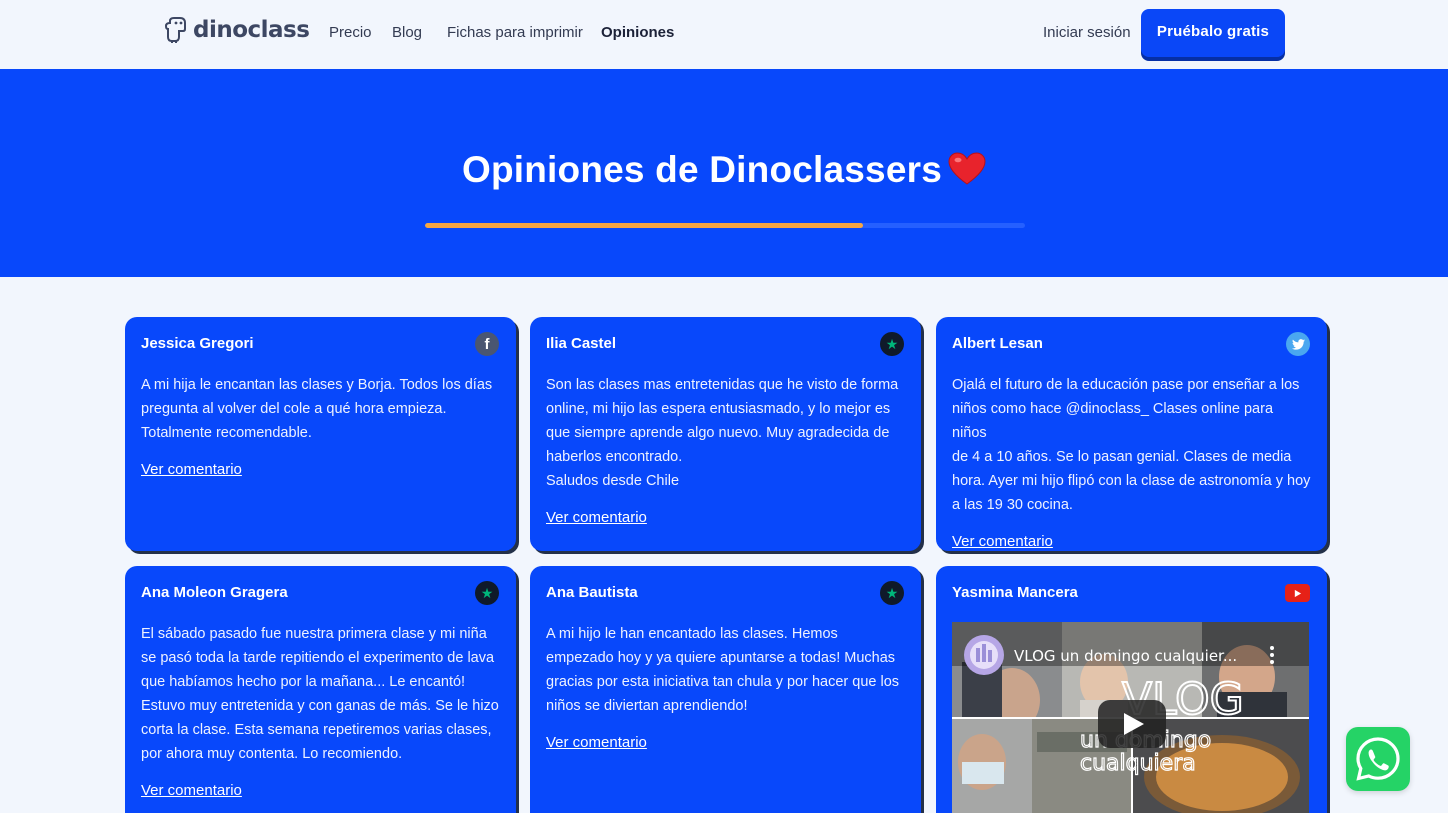  I want to click on page-title-text: Opiniones de Dinoclassers, so click(702, 169).